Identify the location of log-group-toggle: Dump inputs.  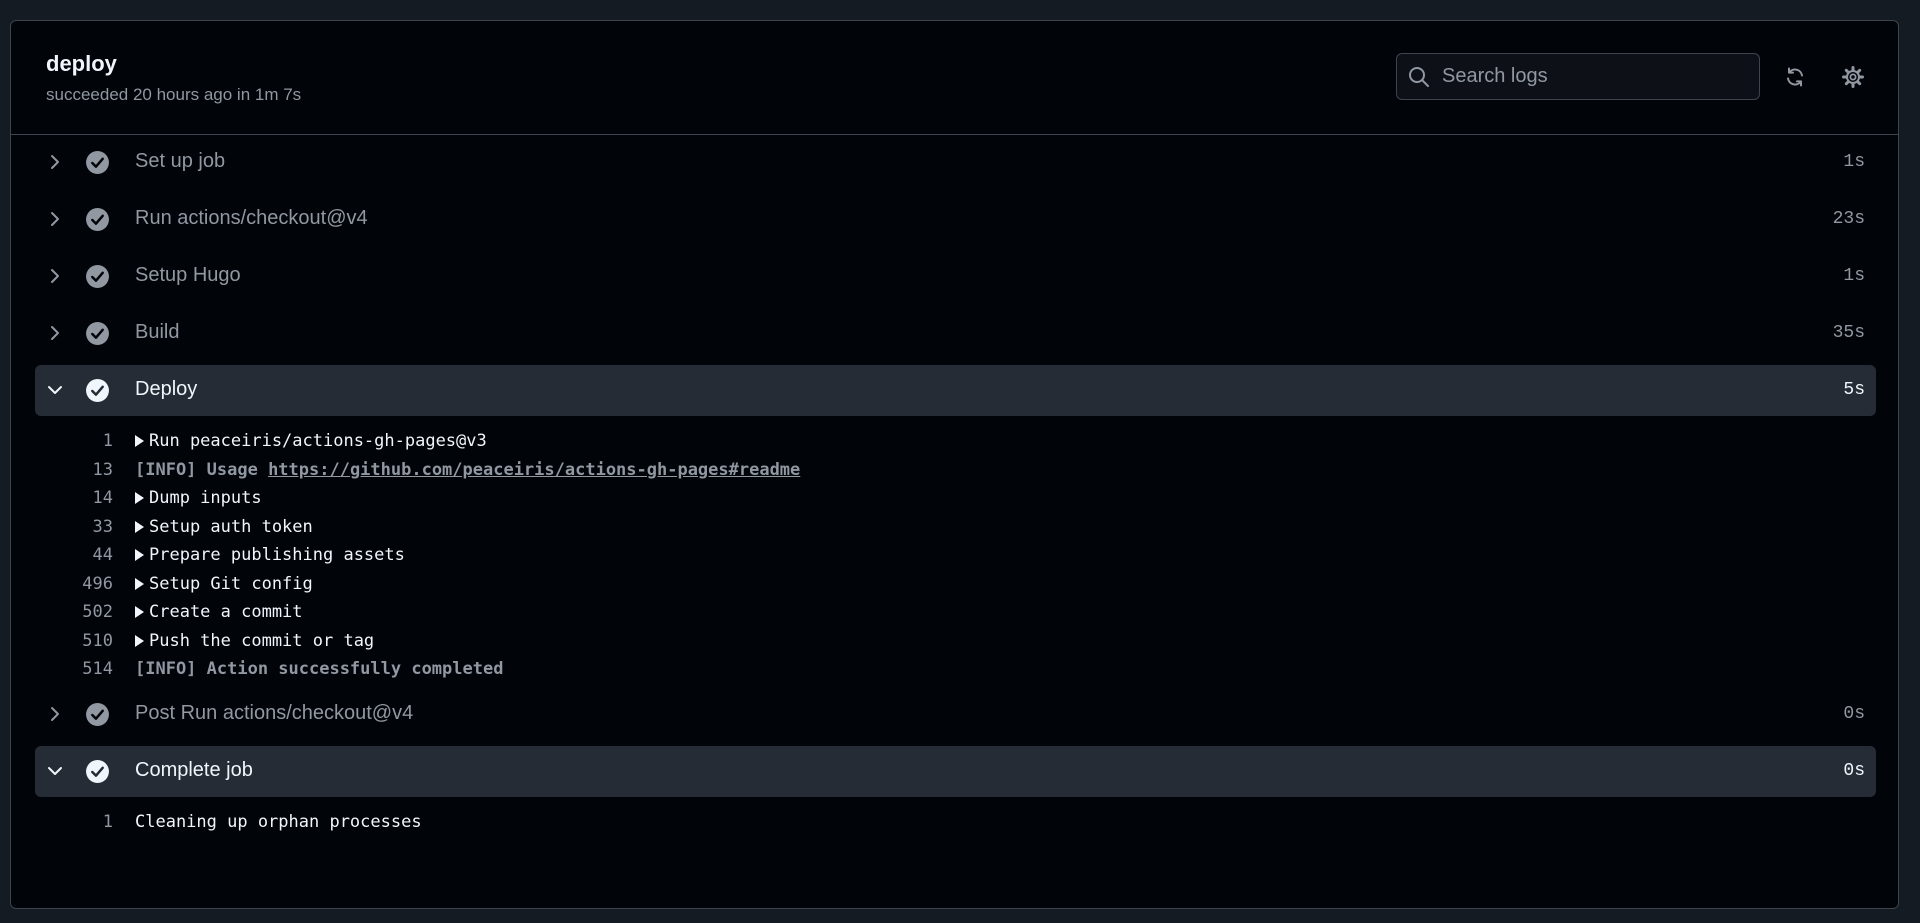
(198, 498).